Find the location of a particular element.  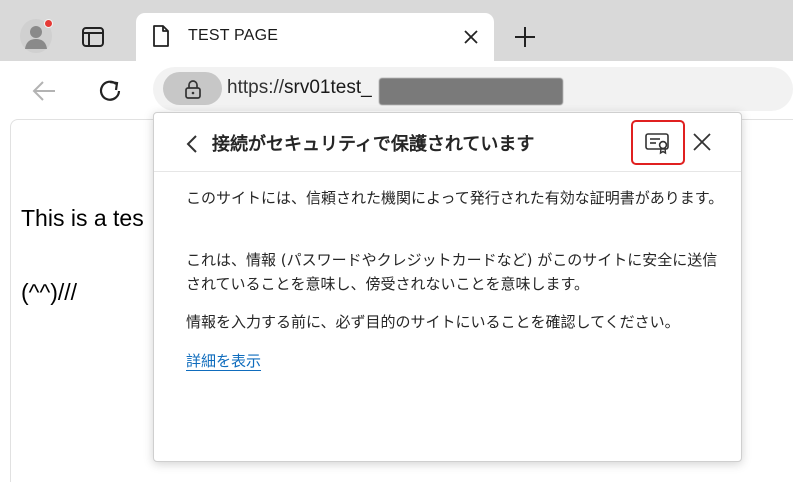

tab-active: TEST PAGE is located at coordinates (315, 37).